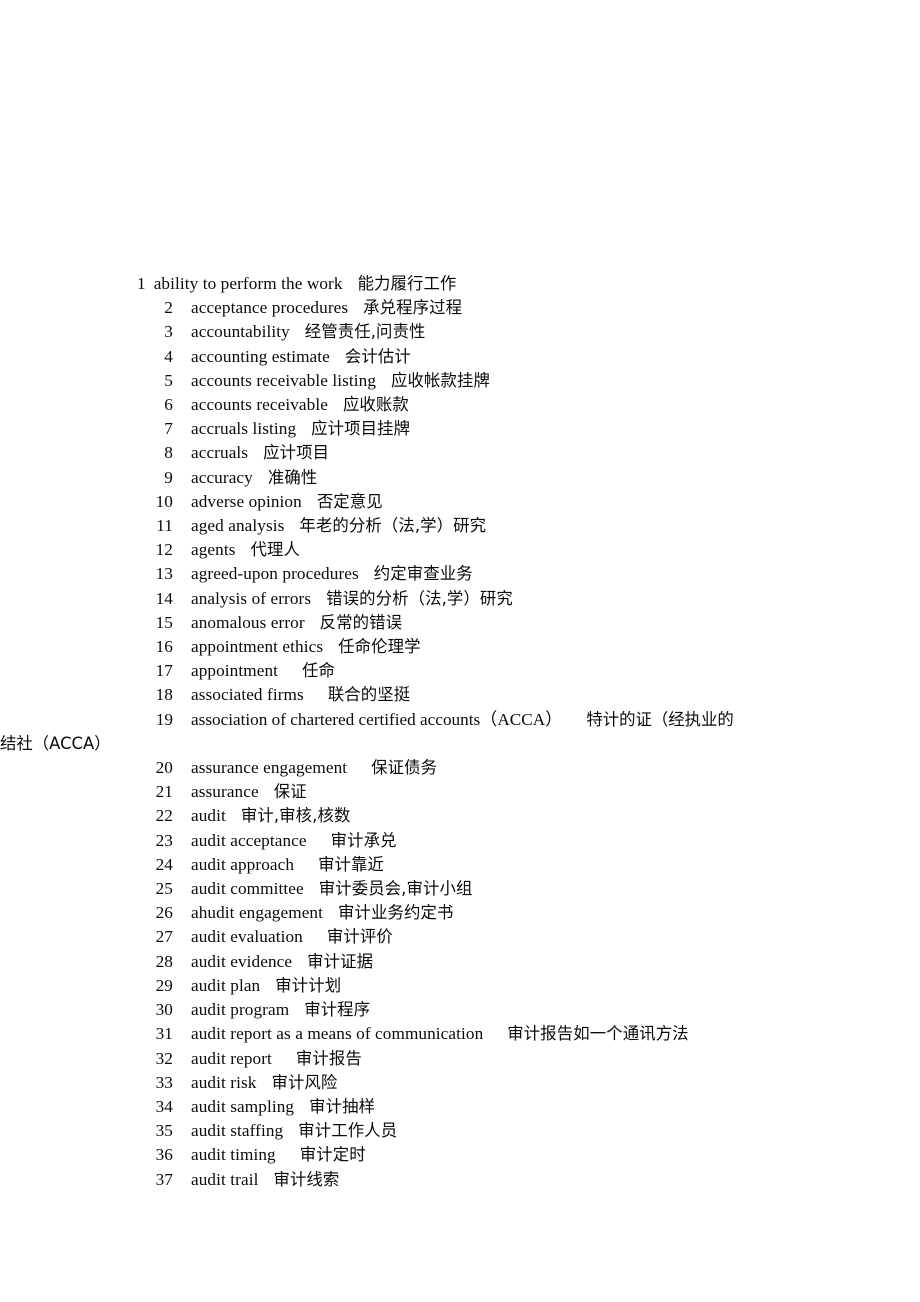 The image size is (920, 1302). I want to click on item-number: 18, so click(164, 695).